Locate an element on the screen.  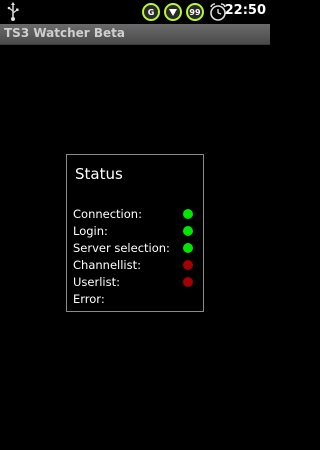
status-row-userlist: Userlist: is located at coordinates (135, 282).